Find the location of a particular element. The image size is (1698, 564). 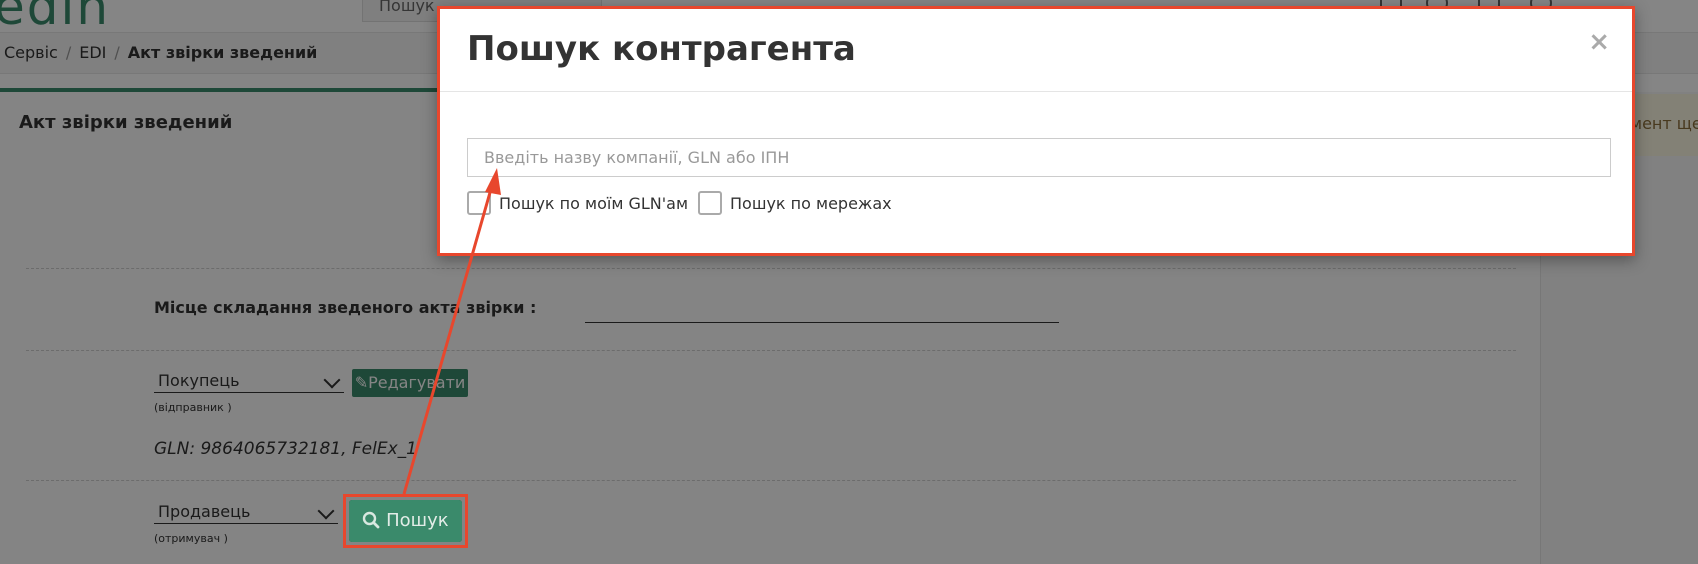

modal-title: Пошук контрагента is located at coordinates (661, 49).